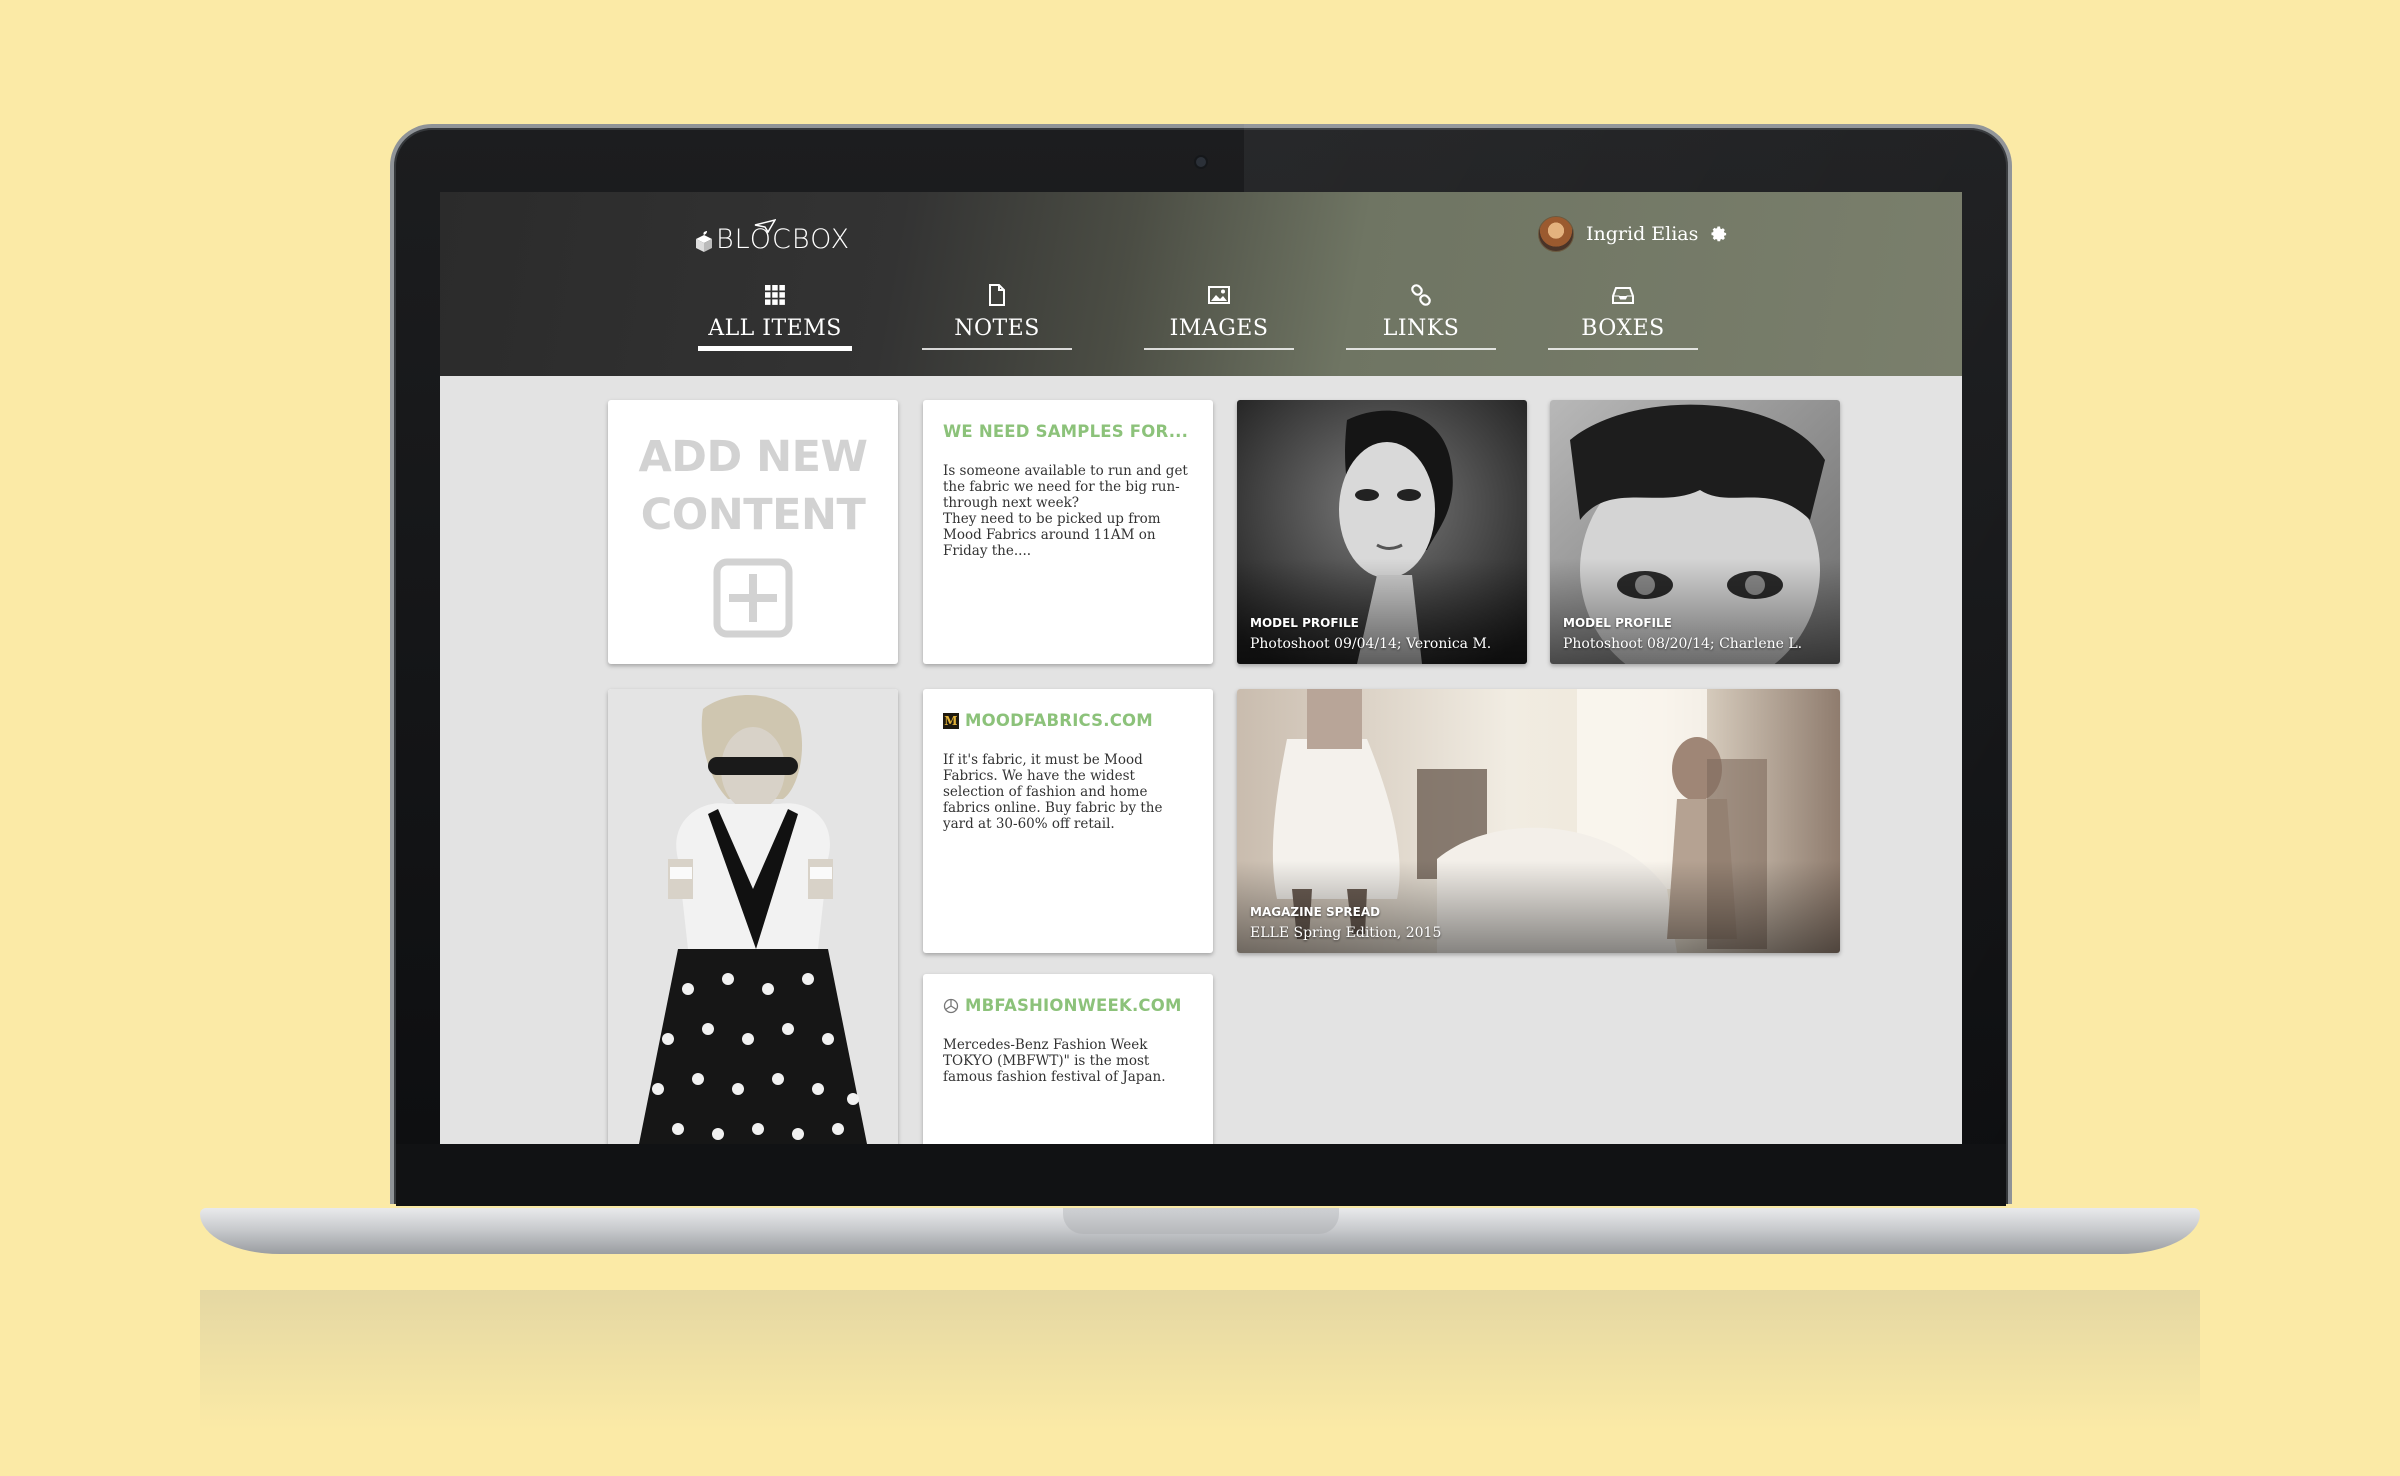 This screenshot has width=2400, height=1476. I want to click on tab-notes: NOTES, so click(997, 329).